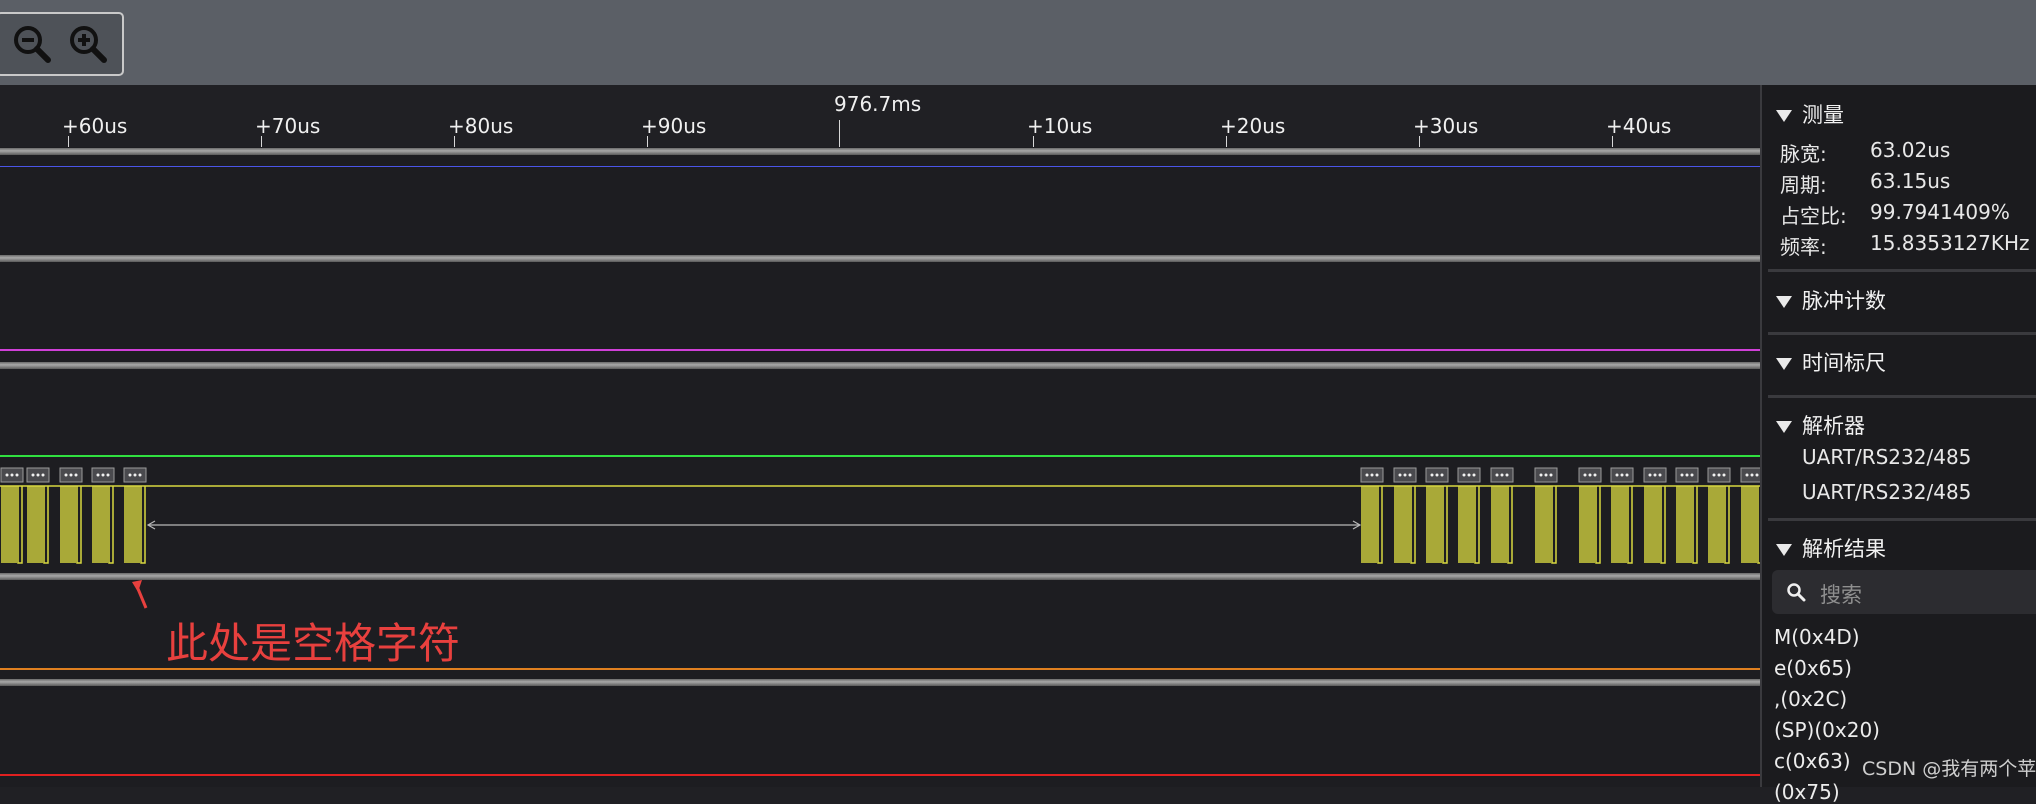  I want to click on time-ruler-section-header: 时间标尺, so click(1831, 362).